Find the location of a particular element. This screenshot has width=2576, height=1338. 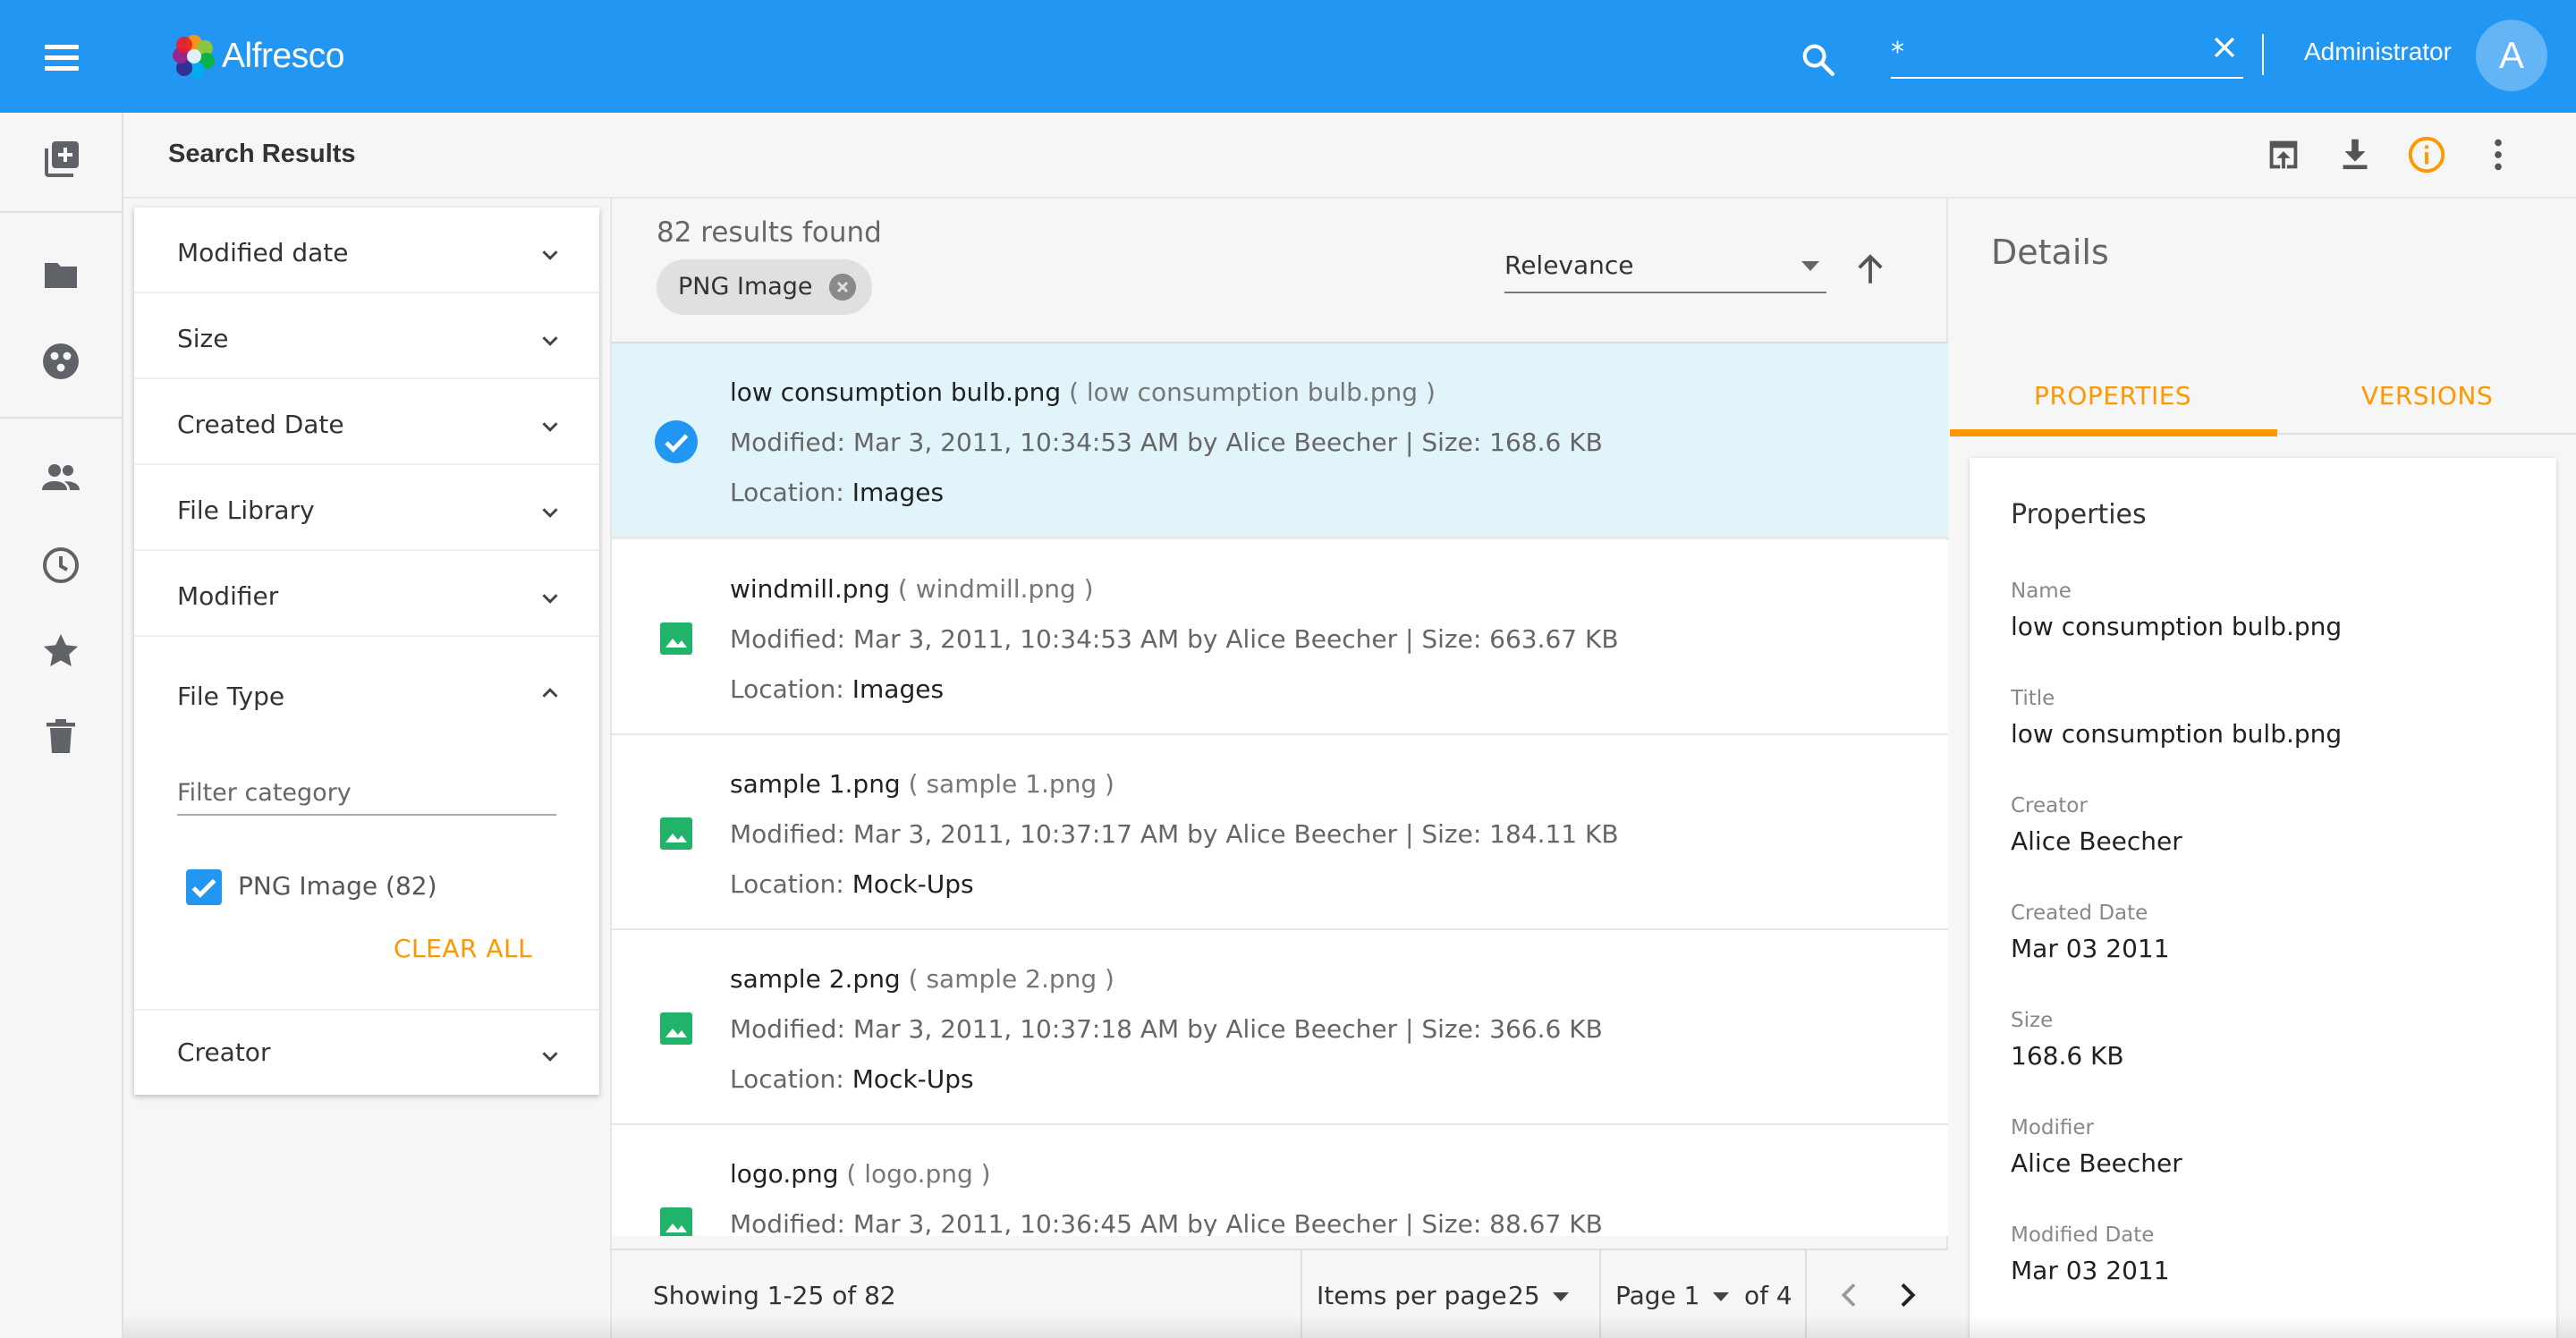

filter-file-library: File Library is located at coordinates (366, 508).